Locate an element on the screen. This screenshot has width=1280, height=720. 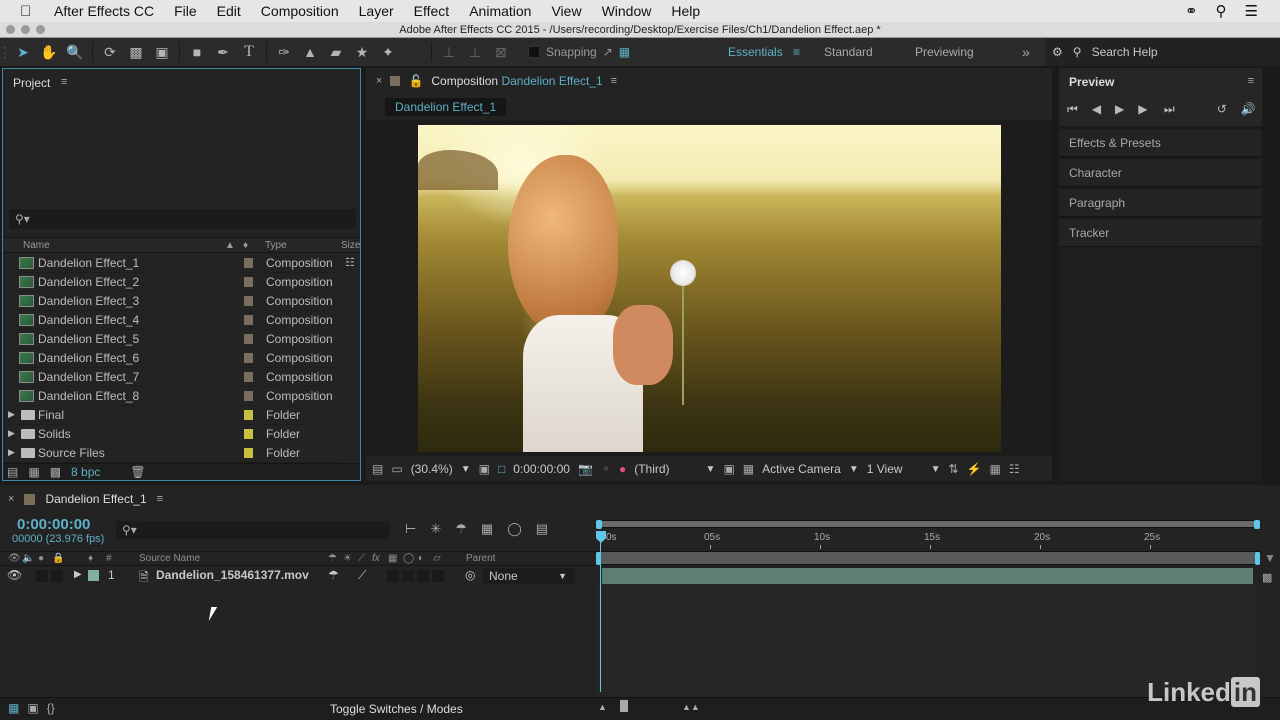
project-item: Dandelion Effect_2 Composition is located at coordinates (173, 282).